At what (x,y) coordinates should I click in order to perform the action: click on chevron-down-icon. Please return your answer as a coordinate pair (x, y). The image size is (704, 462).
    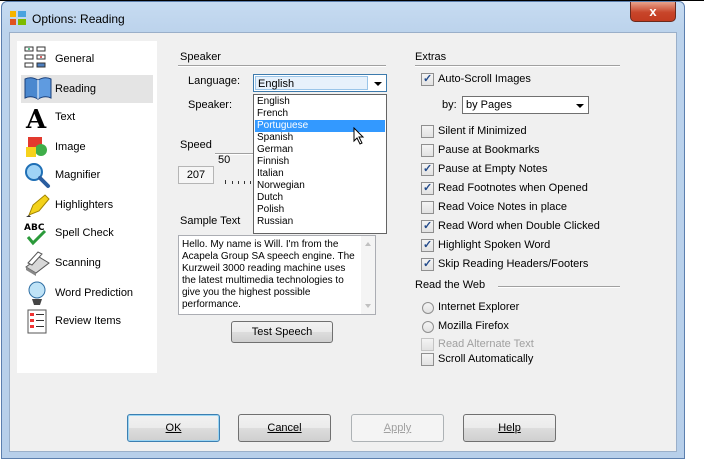
    Looking at the image, I should click on (378, 84).